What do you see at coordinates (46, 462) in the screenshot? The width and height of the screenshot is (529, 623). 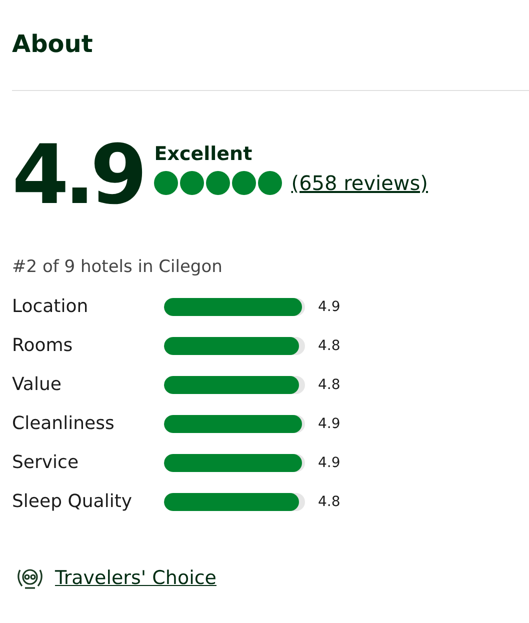 I see `category-name: Service` at bounding box center [46, 462].